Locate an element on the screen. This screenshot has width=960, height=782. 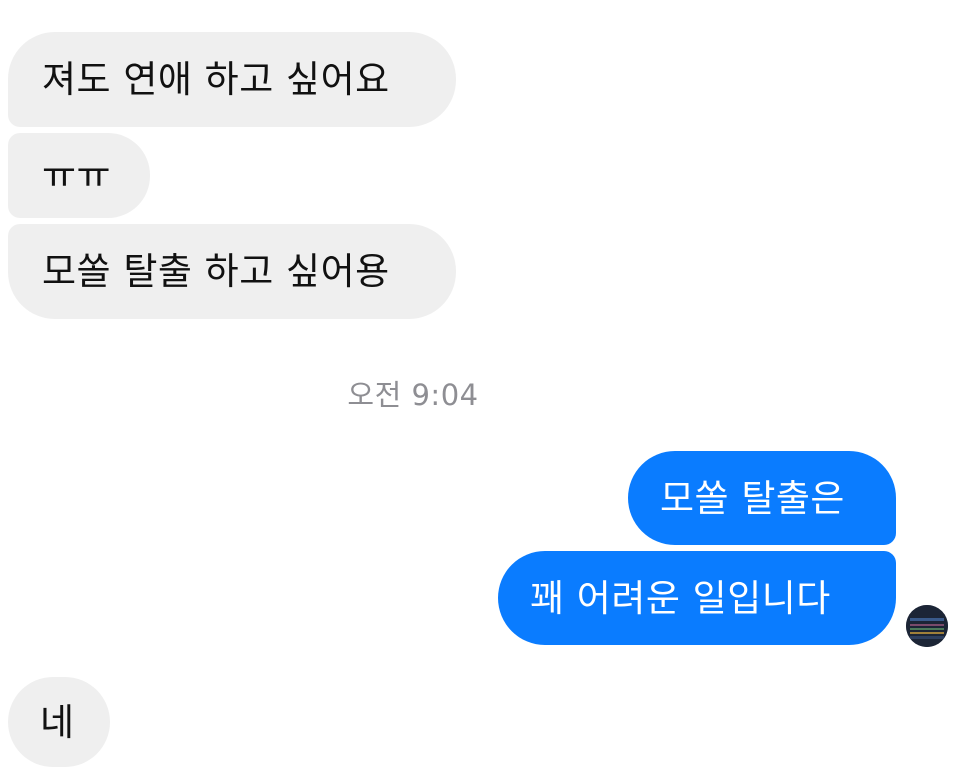
message-incoming: 네 is located at coordinates (59, 722).